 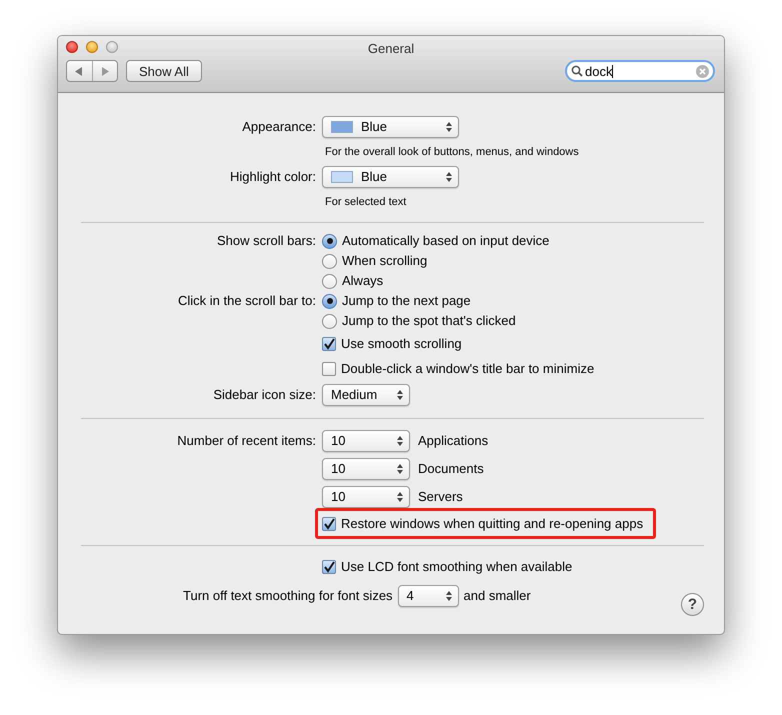 What do you see at coordinates (288, 596) in the screenshot?
I see `setting-label: Turn off text smoothing for font sizes` at bounding box center [288, 596].